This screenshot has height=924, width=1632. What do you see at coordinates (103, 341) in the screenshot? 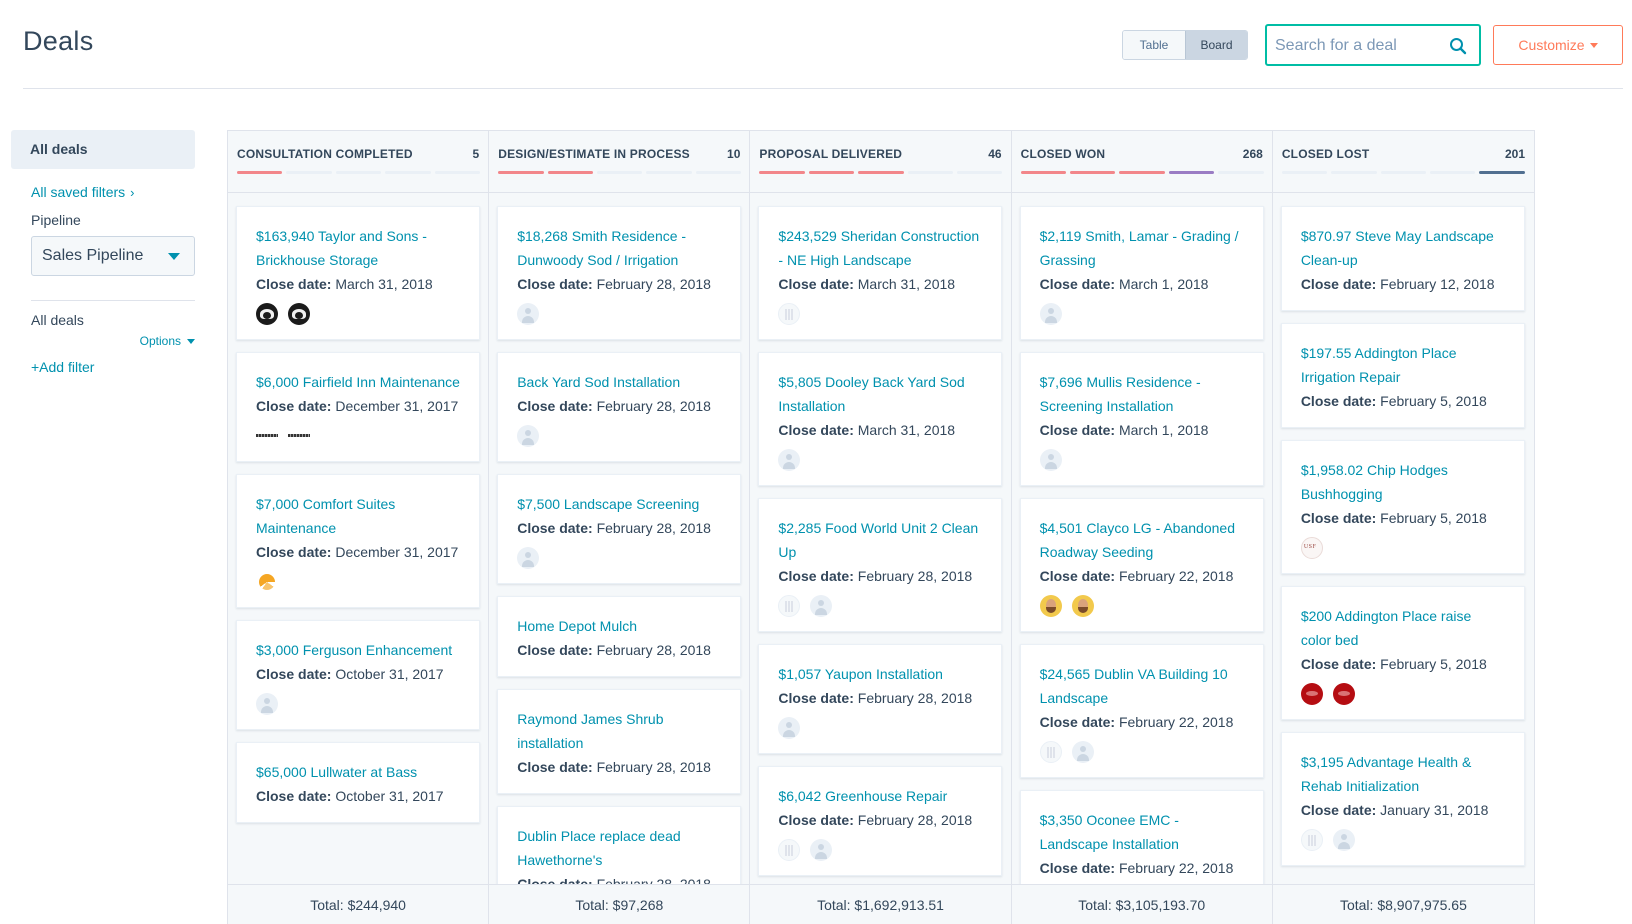
I see `options-dropdown: Options` at bounding box center [103, 341].